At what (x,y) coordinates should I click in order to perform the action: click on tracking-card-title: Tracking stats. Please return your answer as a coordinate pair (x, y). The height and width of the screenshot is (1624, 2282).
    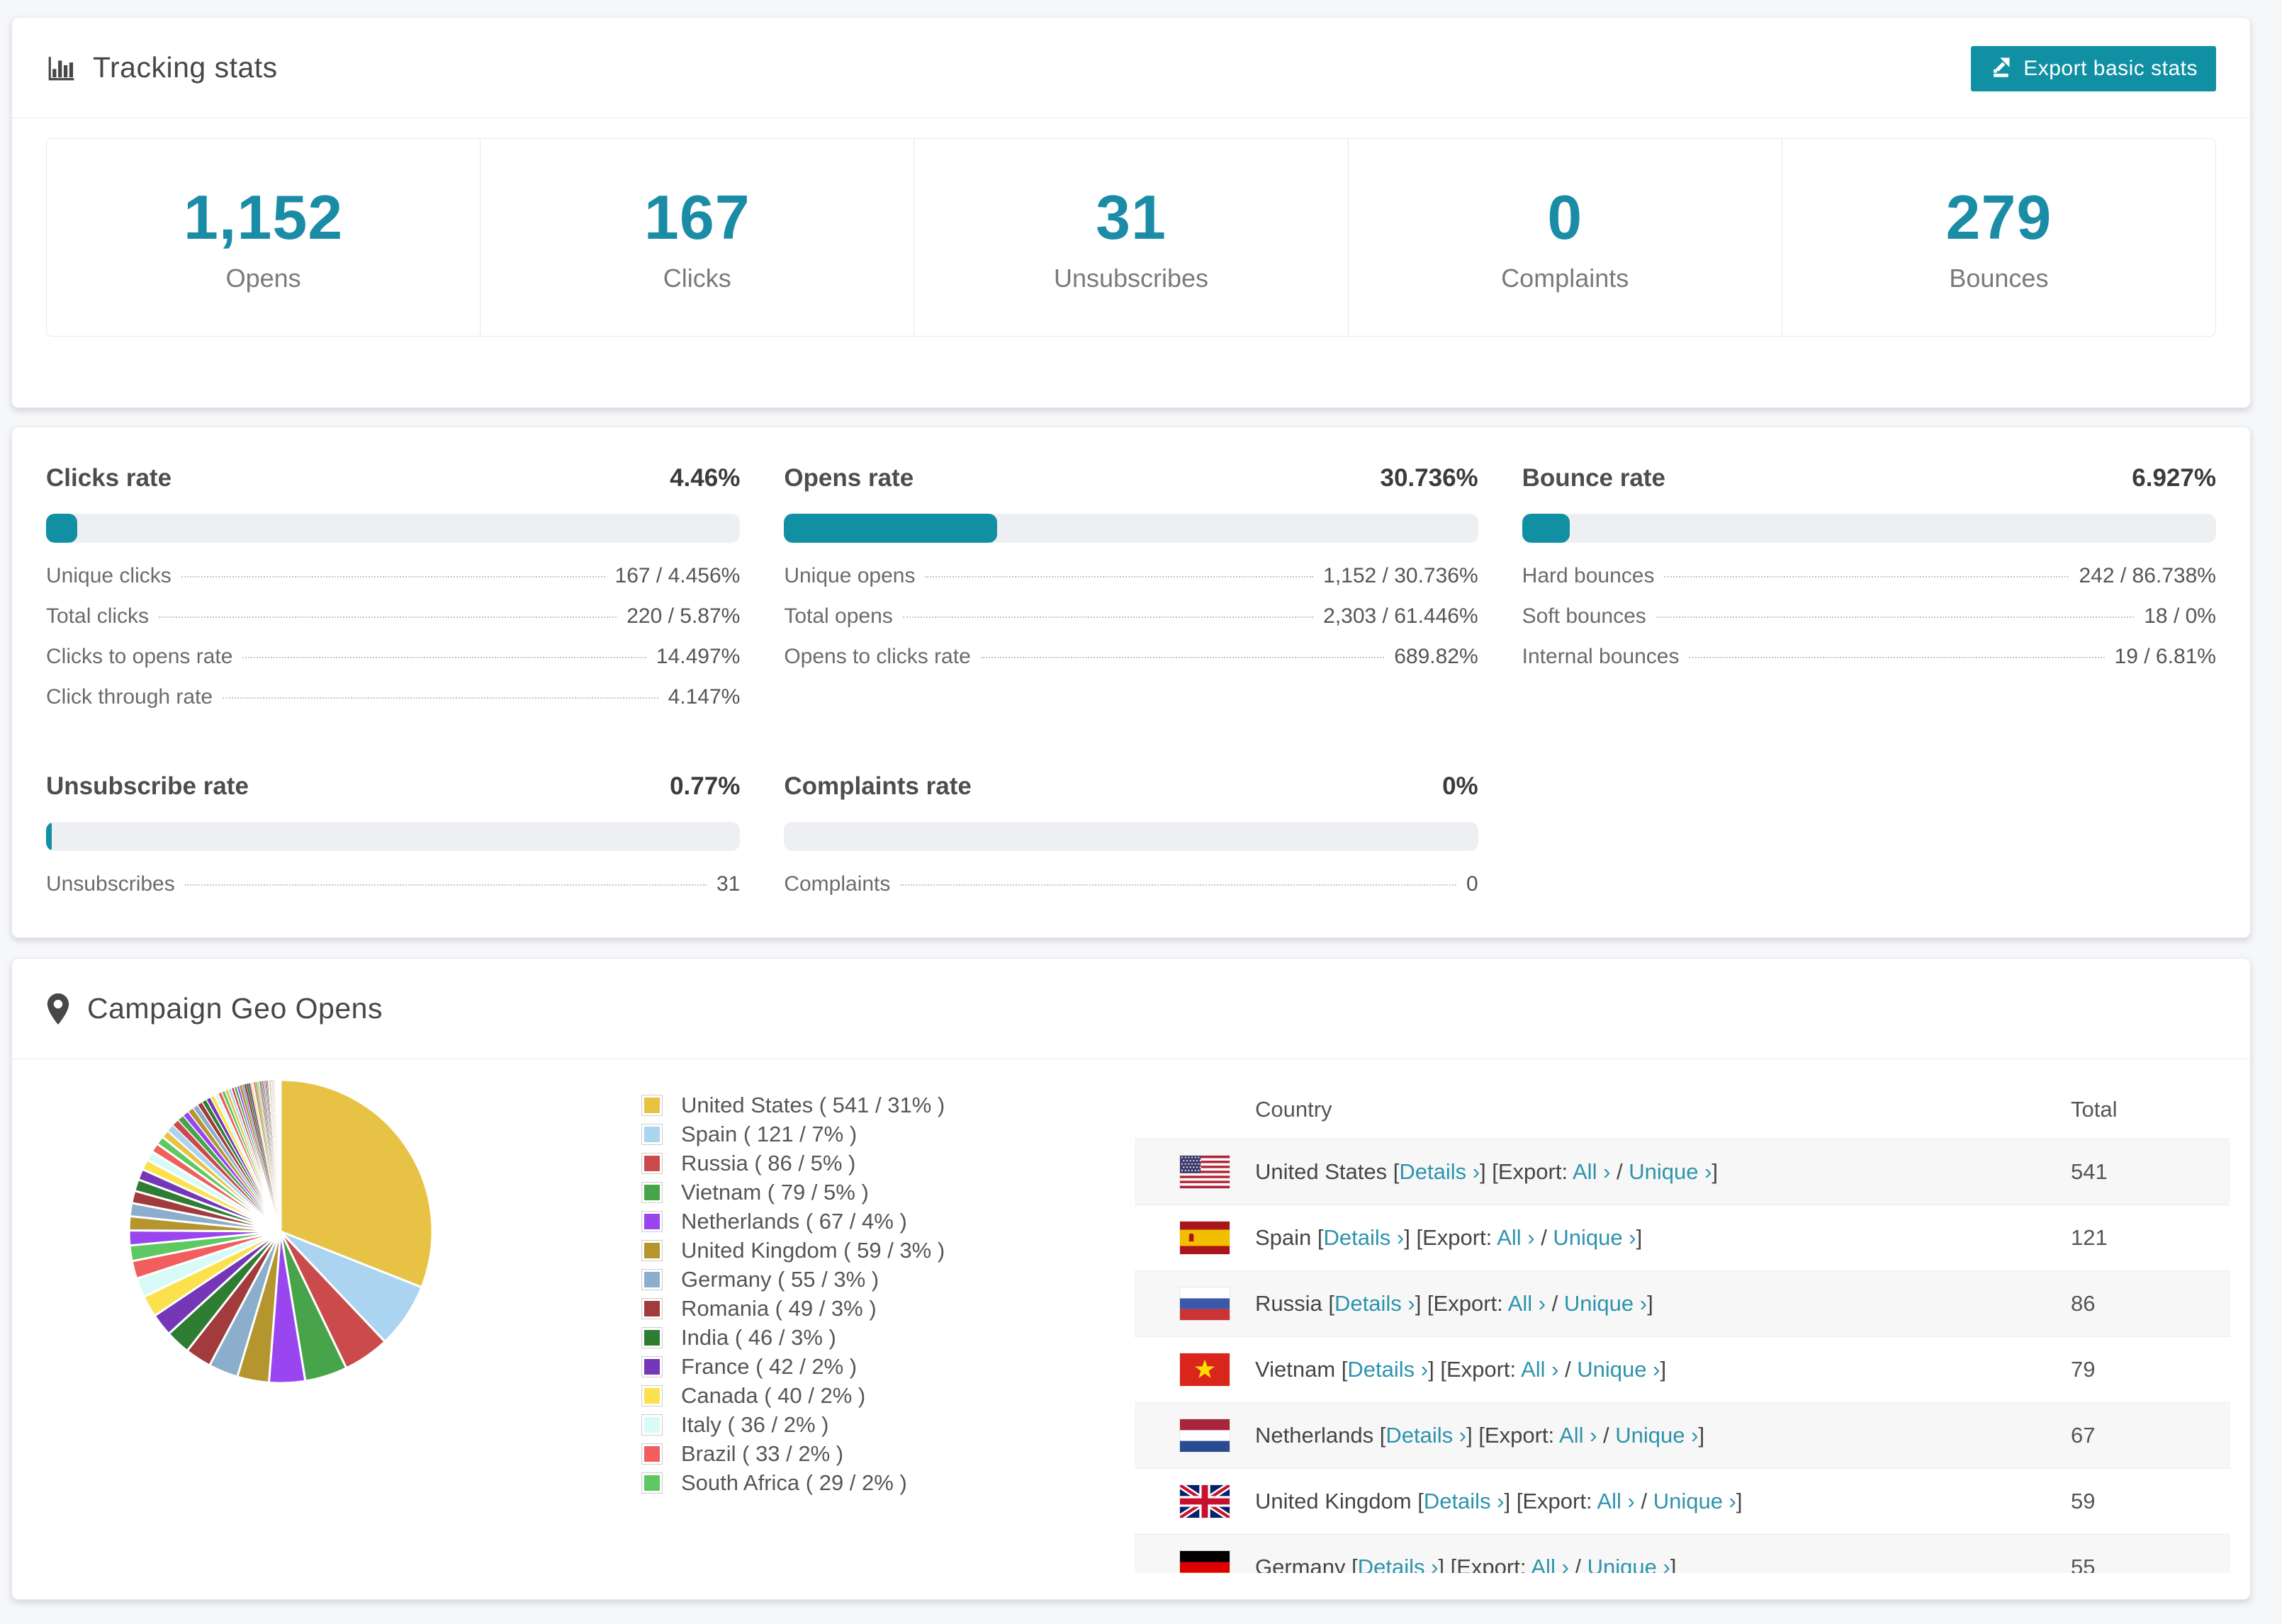
    Looking at the image, I should click on (162, 67).